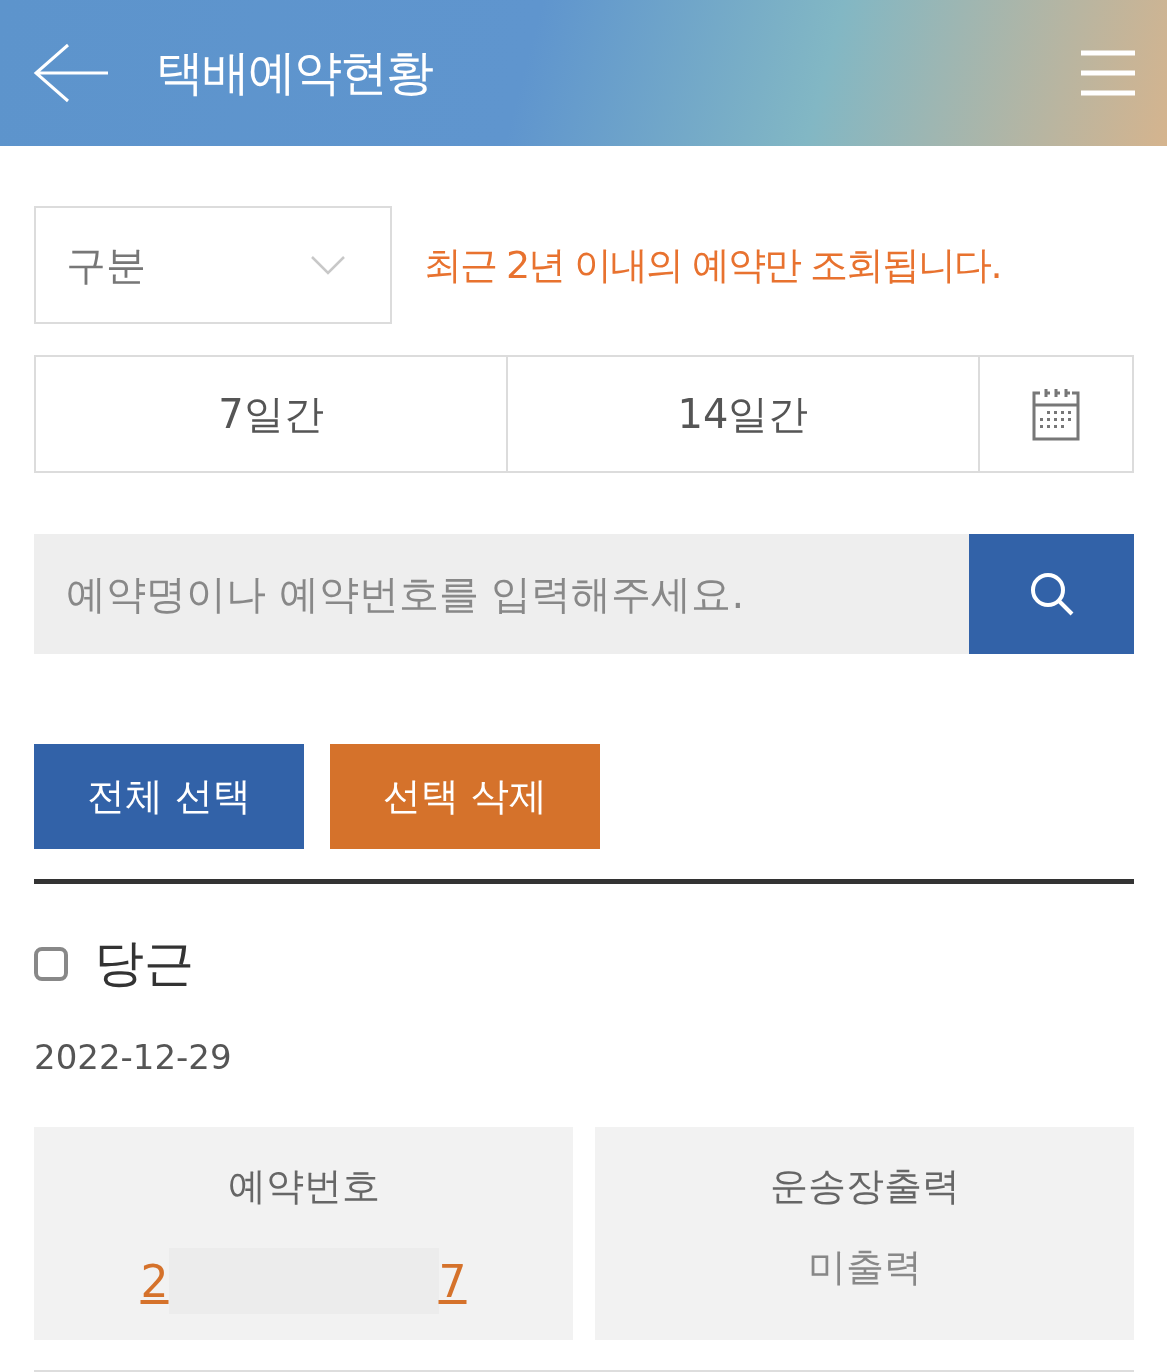 The height and width of the screenshot is (1372, 1167). I want to click on search-button, so click(1051, 594).